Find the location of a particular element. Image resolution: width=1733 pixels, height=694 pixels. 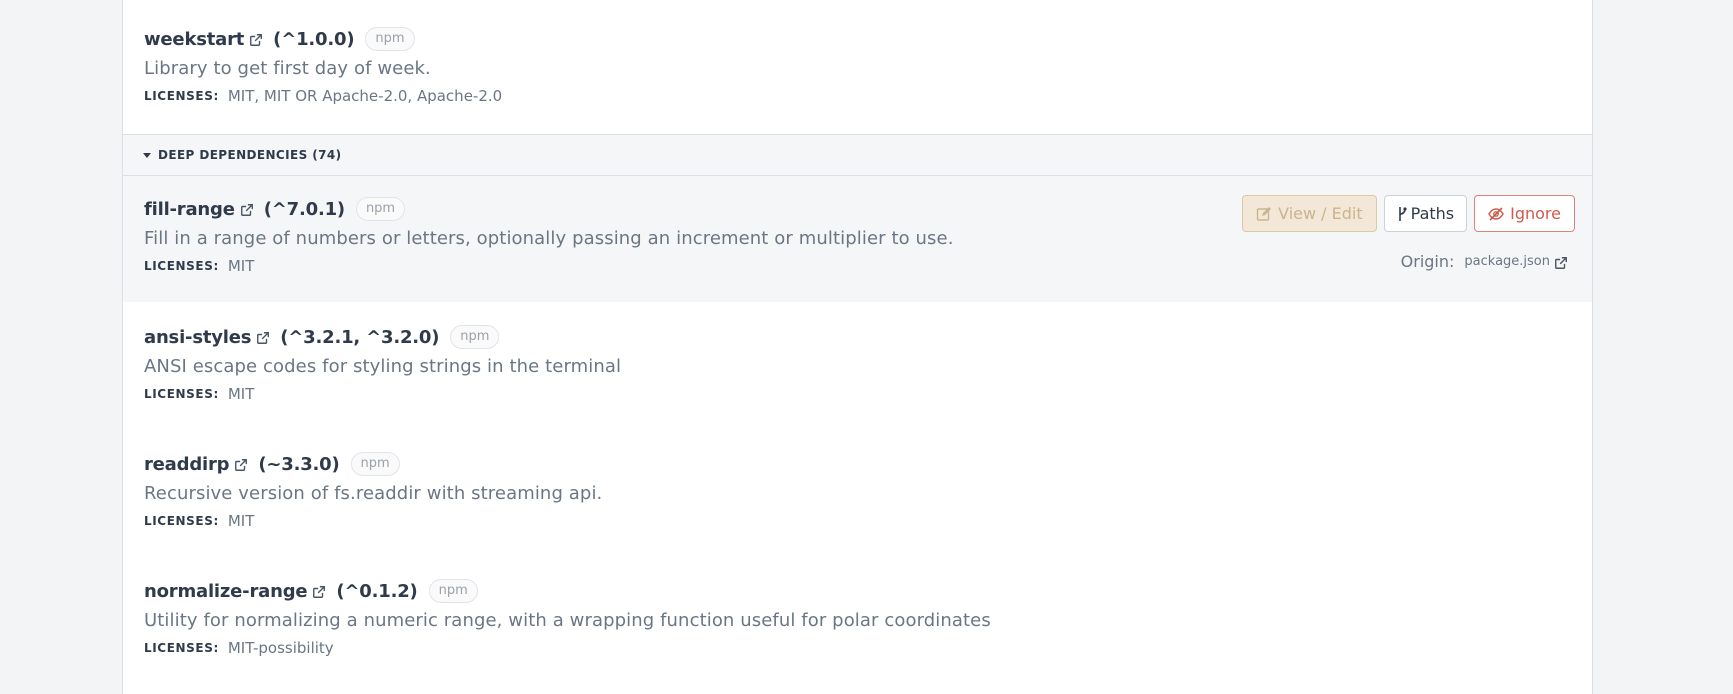

eye-slash-icon is located at coordinates (1496, 214).